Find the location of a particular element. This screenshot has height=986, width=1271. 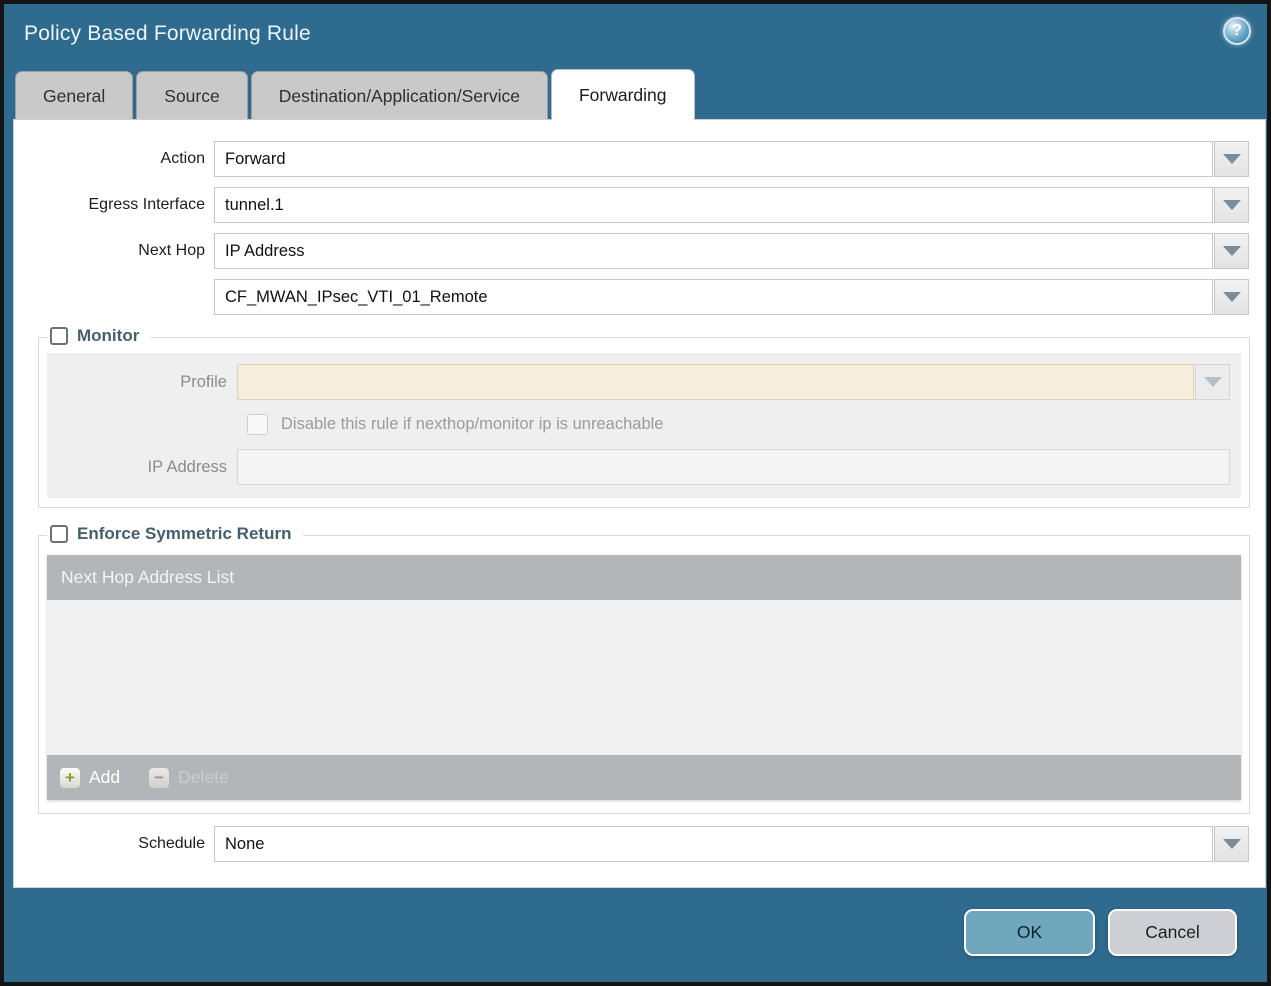

next-hop-address-dropdown-button is located at coordinates (1231, 297).